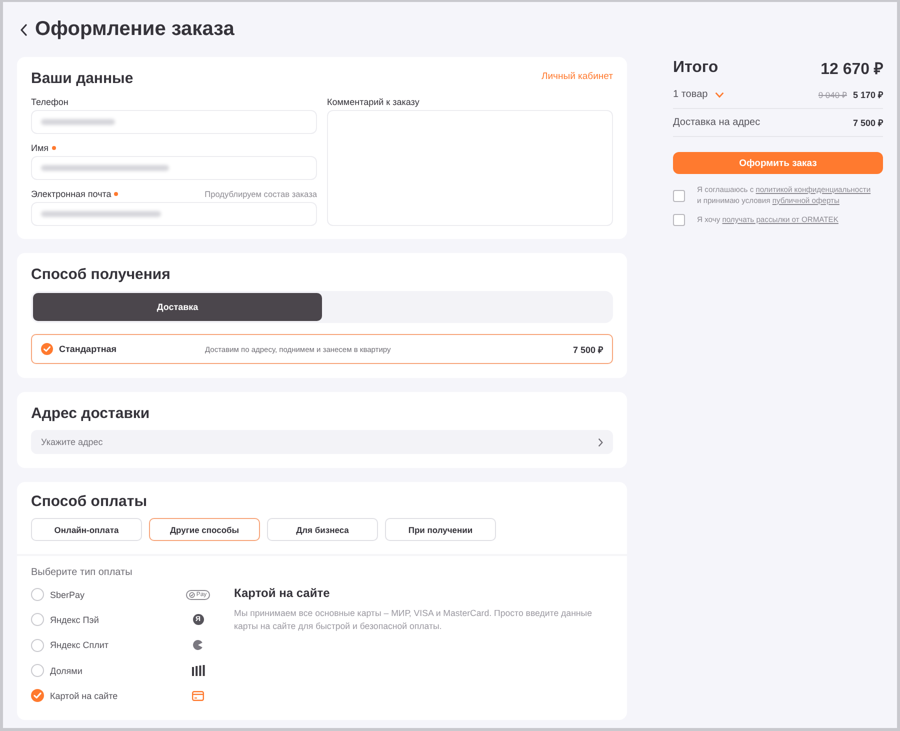  Describe the element at coordinates (134, 29) in the screenshot. I see `page-title: Оформление заказа` at that location.